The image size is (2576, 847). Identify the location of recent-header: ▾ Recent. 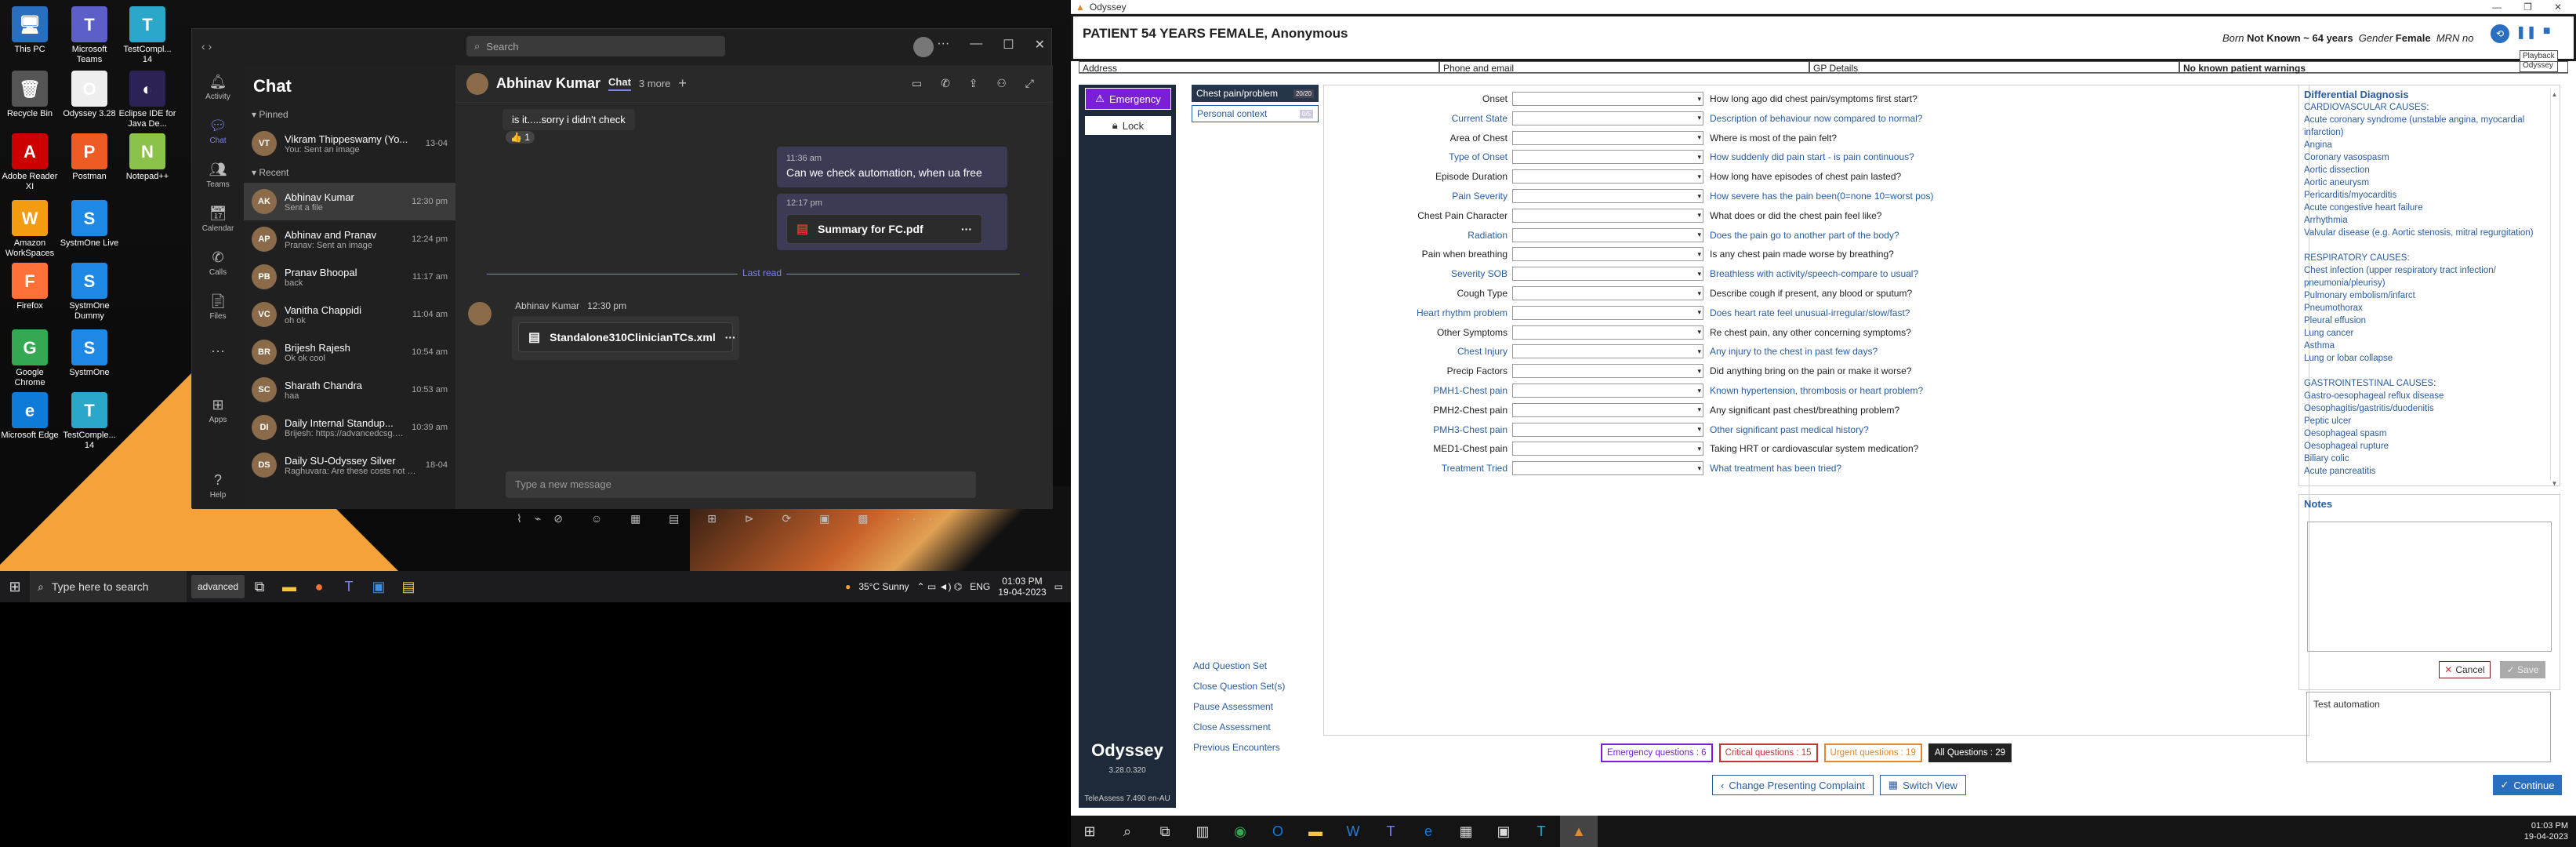
(349, 172).